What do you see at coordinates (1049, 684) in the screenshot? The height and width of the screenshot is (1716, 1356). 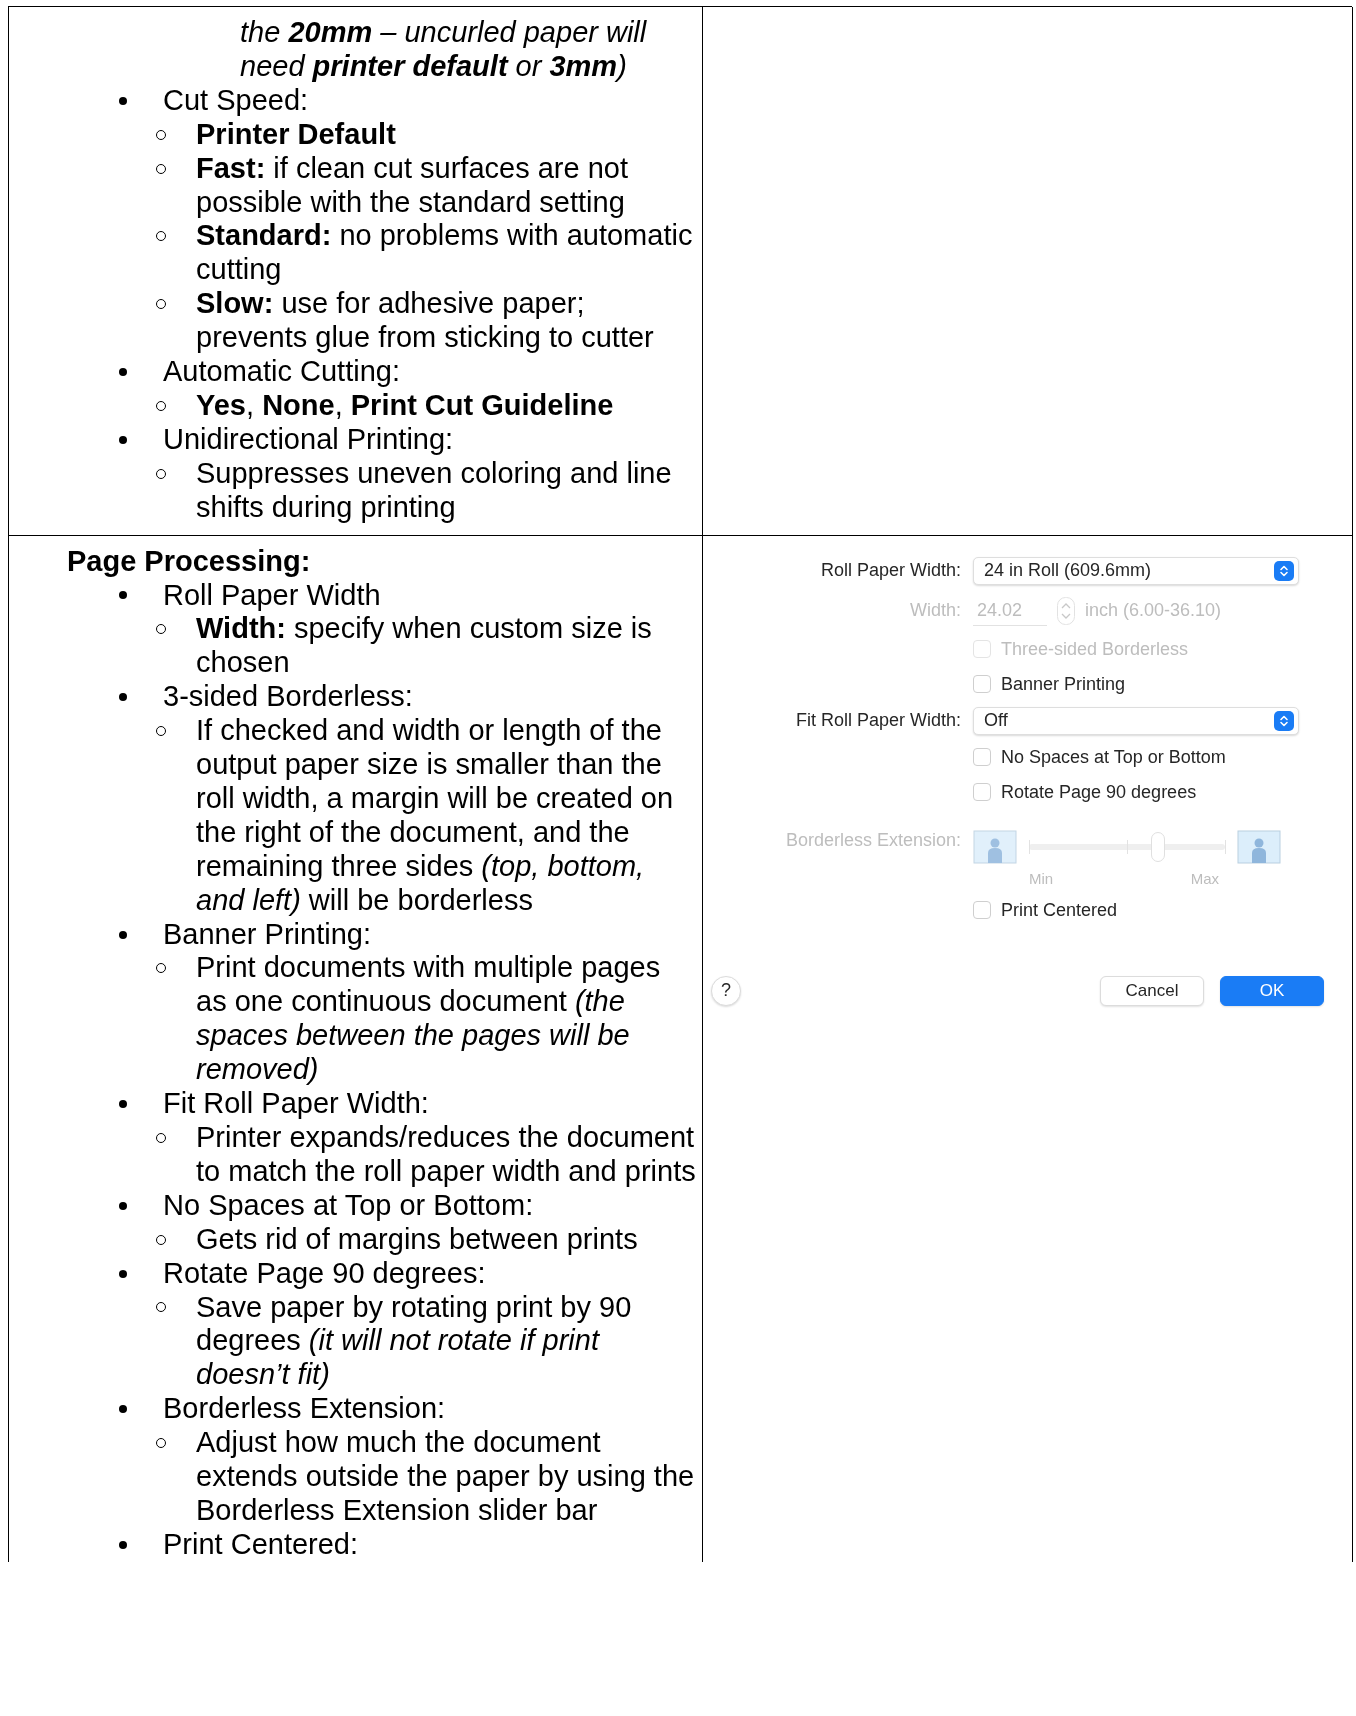 I see `checkbox-option: Banner Printing` at bounding box center [1049, 684].